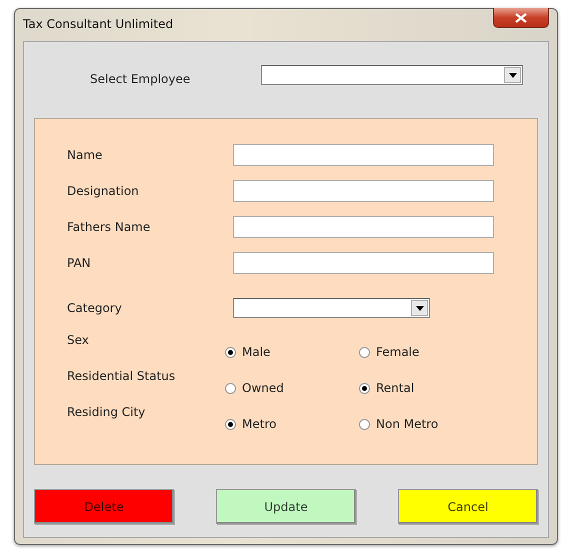 Image resolution: width=572 pixels, height=551 pixels. Describe the element at coordinates (395, 388) in the screenshot. I see `radio-label: Rental` at that location.